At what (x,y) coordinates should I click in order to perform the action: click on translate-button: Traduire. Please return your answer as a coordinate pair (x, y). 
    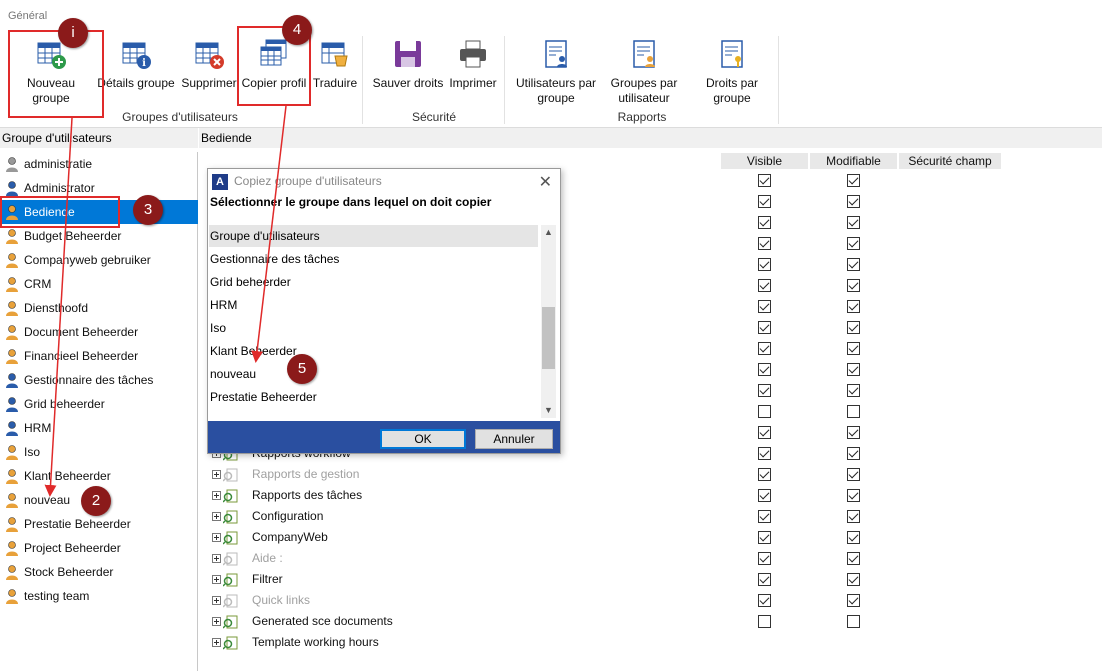
    Looking at the image, I should click on (335, 64).